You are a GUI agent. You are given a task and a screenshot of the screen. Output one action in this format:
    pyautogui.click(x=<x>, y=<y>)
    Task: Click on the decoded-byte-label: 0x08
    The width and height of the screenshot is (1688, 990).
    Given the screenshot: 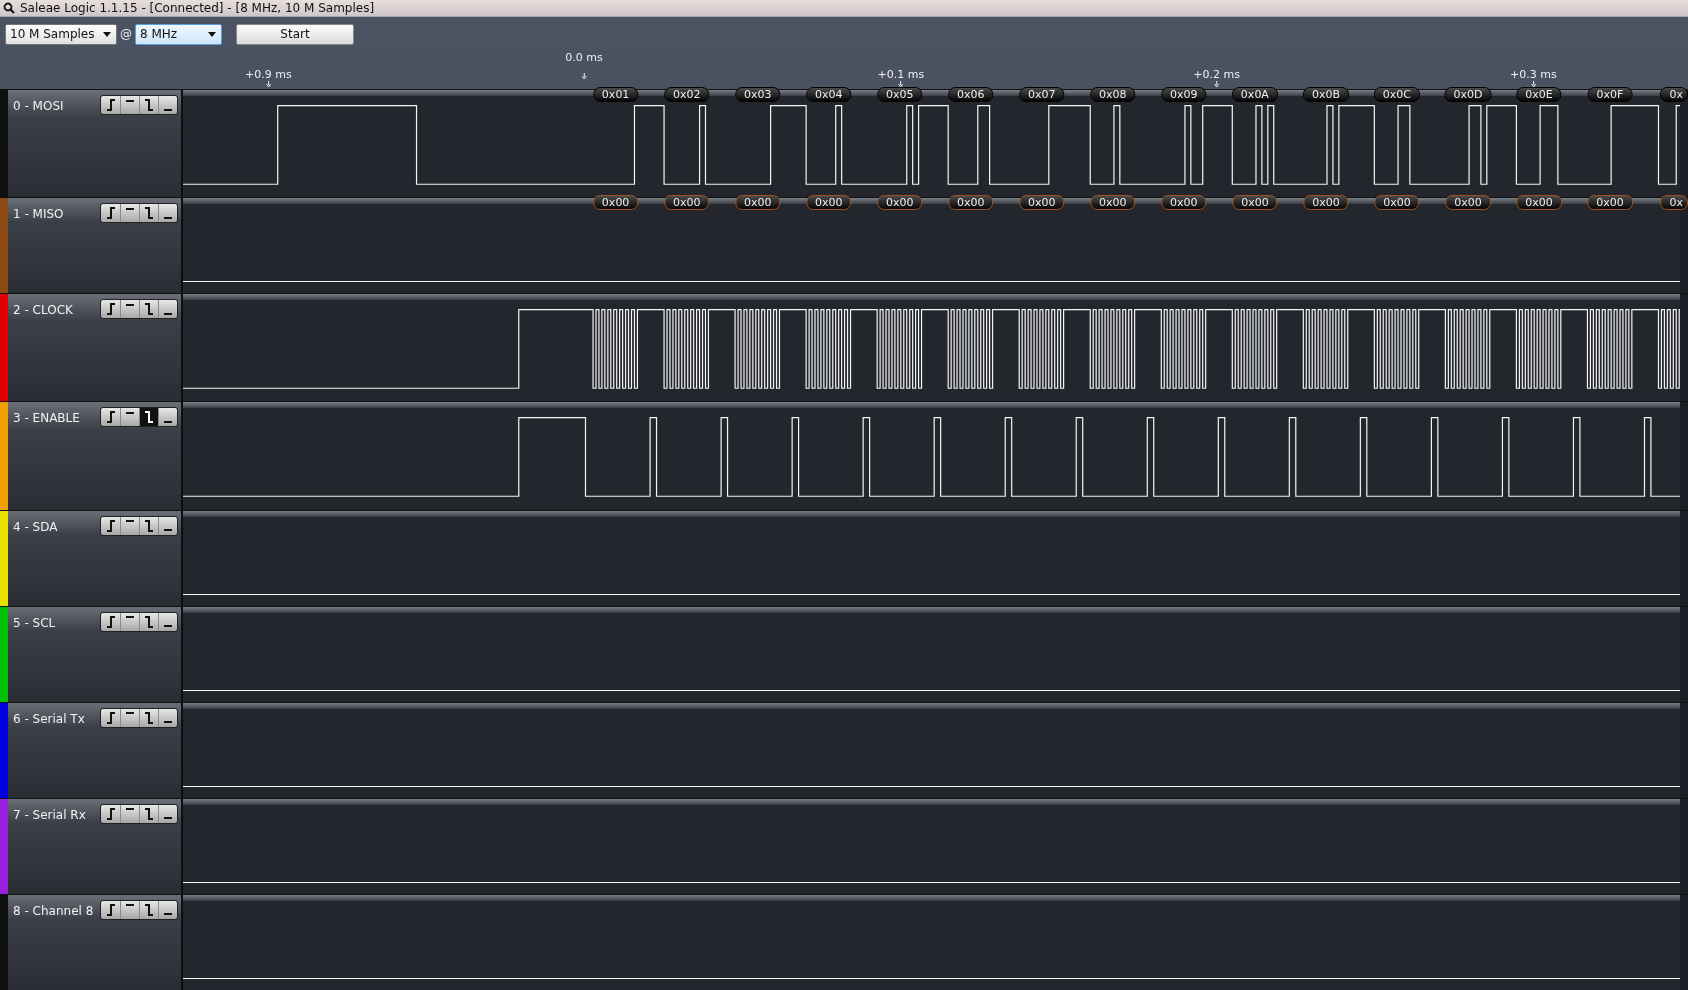 What is the action you would take?
    pyautogui.click(x=1113, y=94)
    